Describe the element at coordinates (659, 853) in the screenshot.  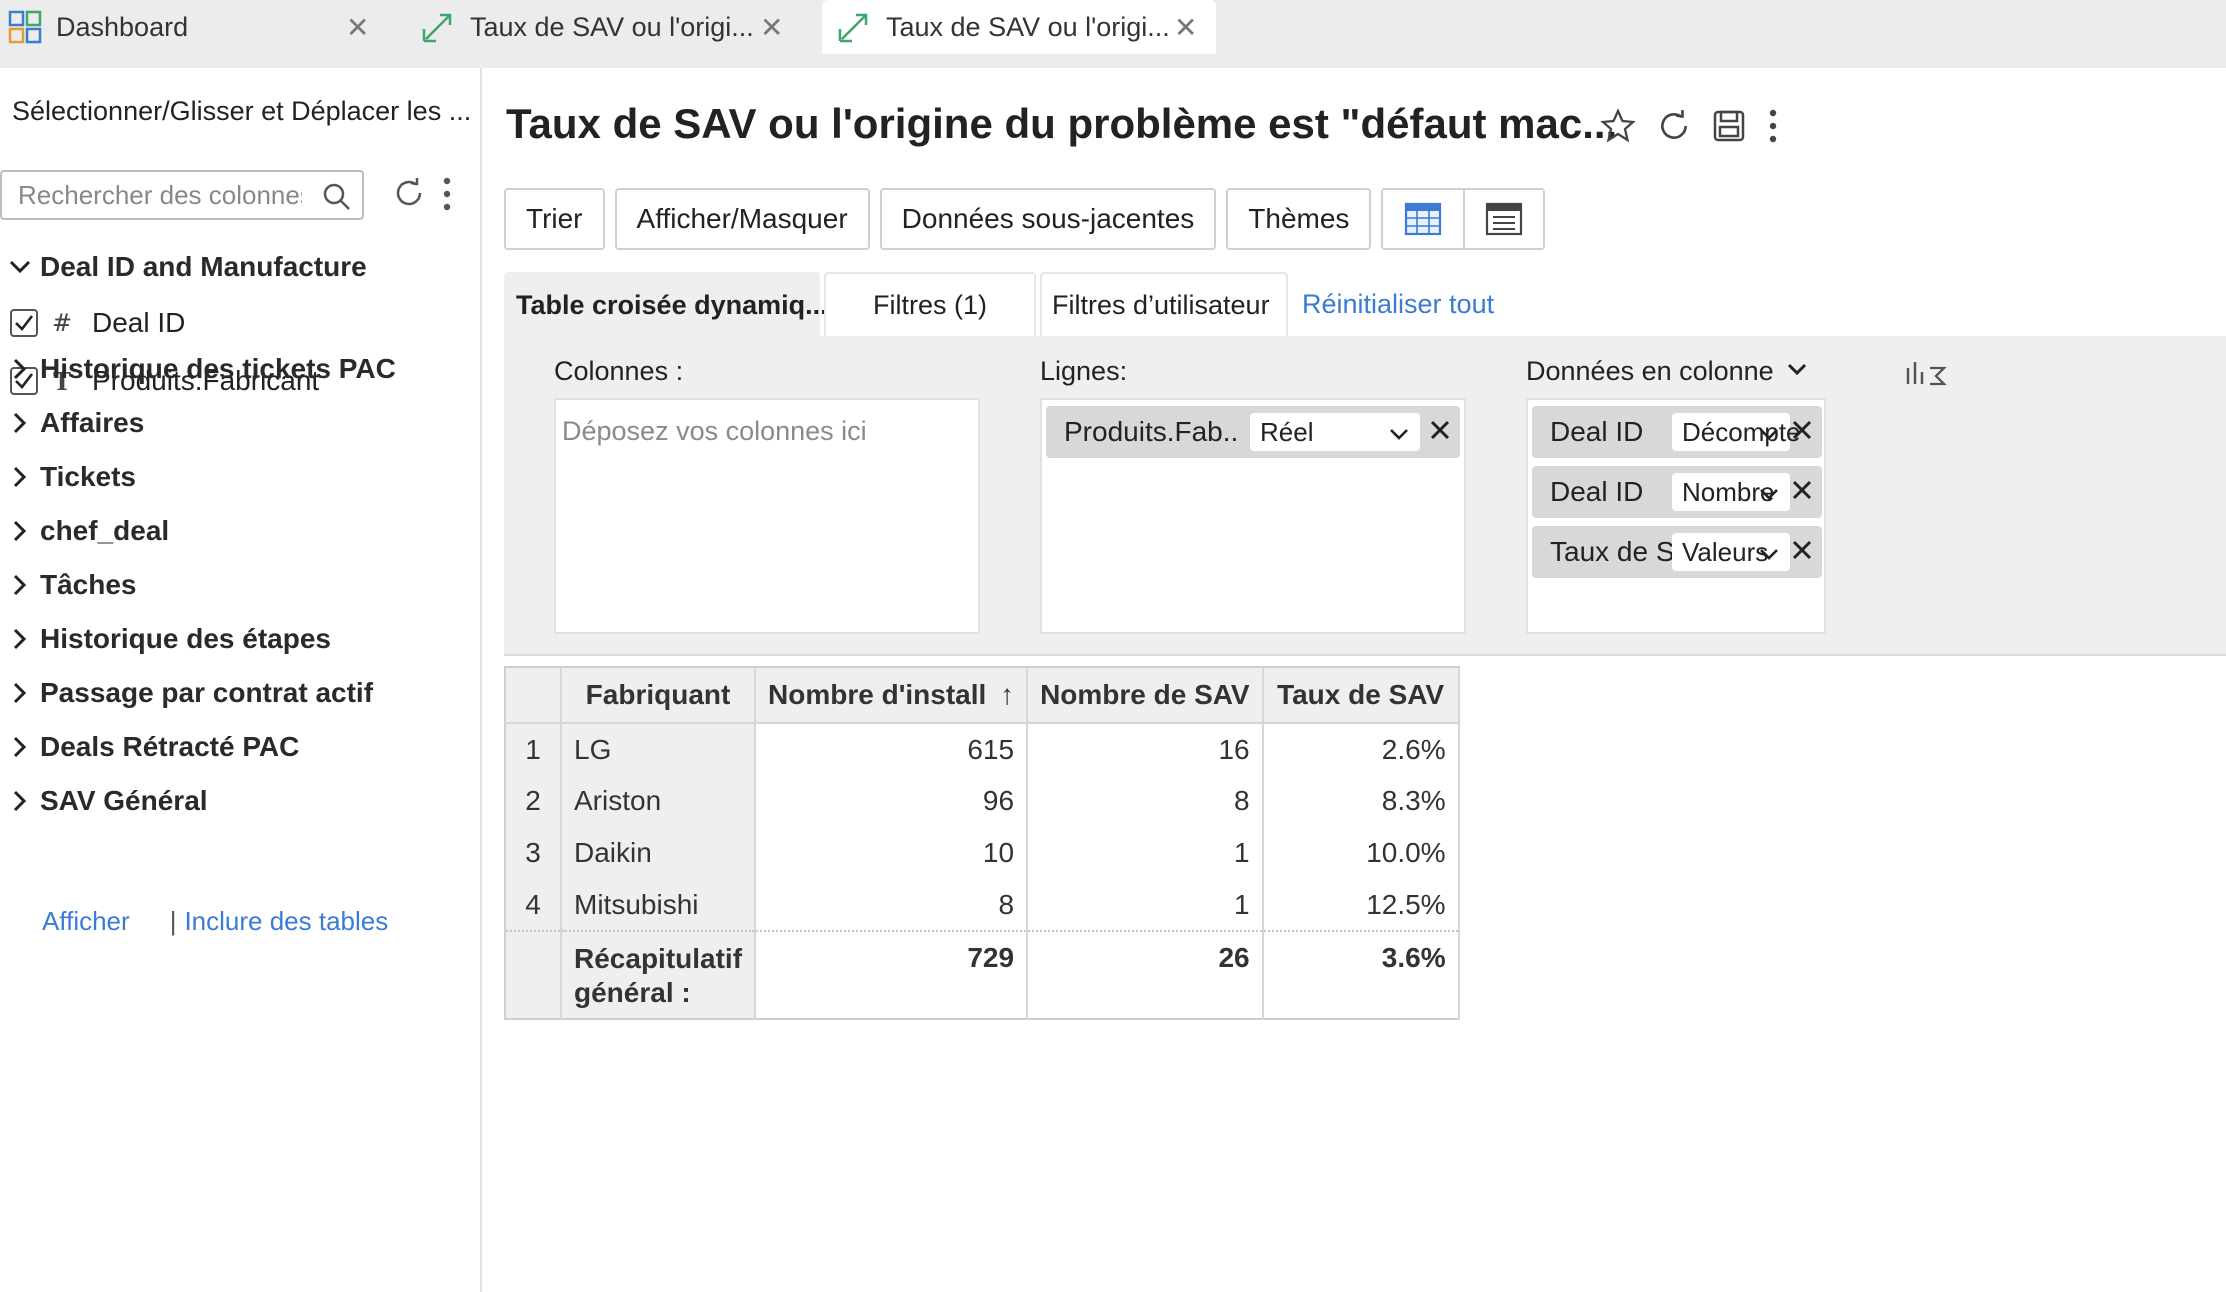
I see `manufacturer-cell: Daikin` at that location.